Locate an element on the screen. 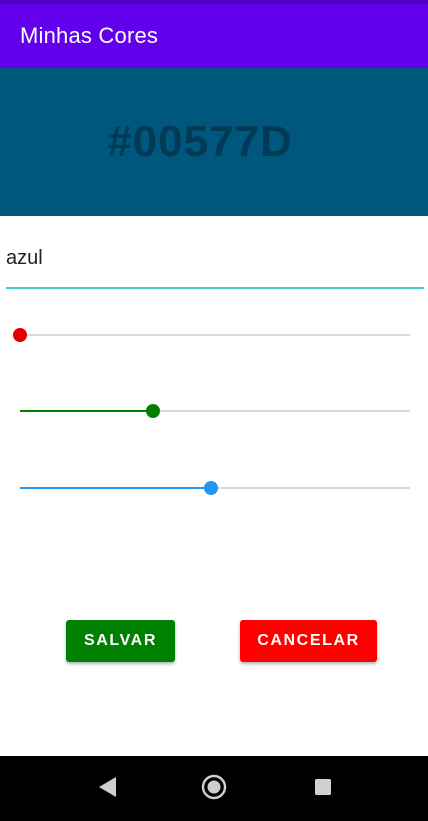 This screenshot has height=821, width=428. hex-code-label: #00577D is located at coordinates (200, 141).